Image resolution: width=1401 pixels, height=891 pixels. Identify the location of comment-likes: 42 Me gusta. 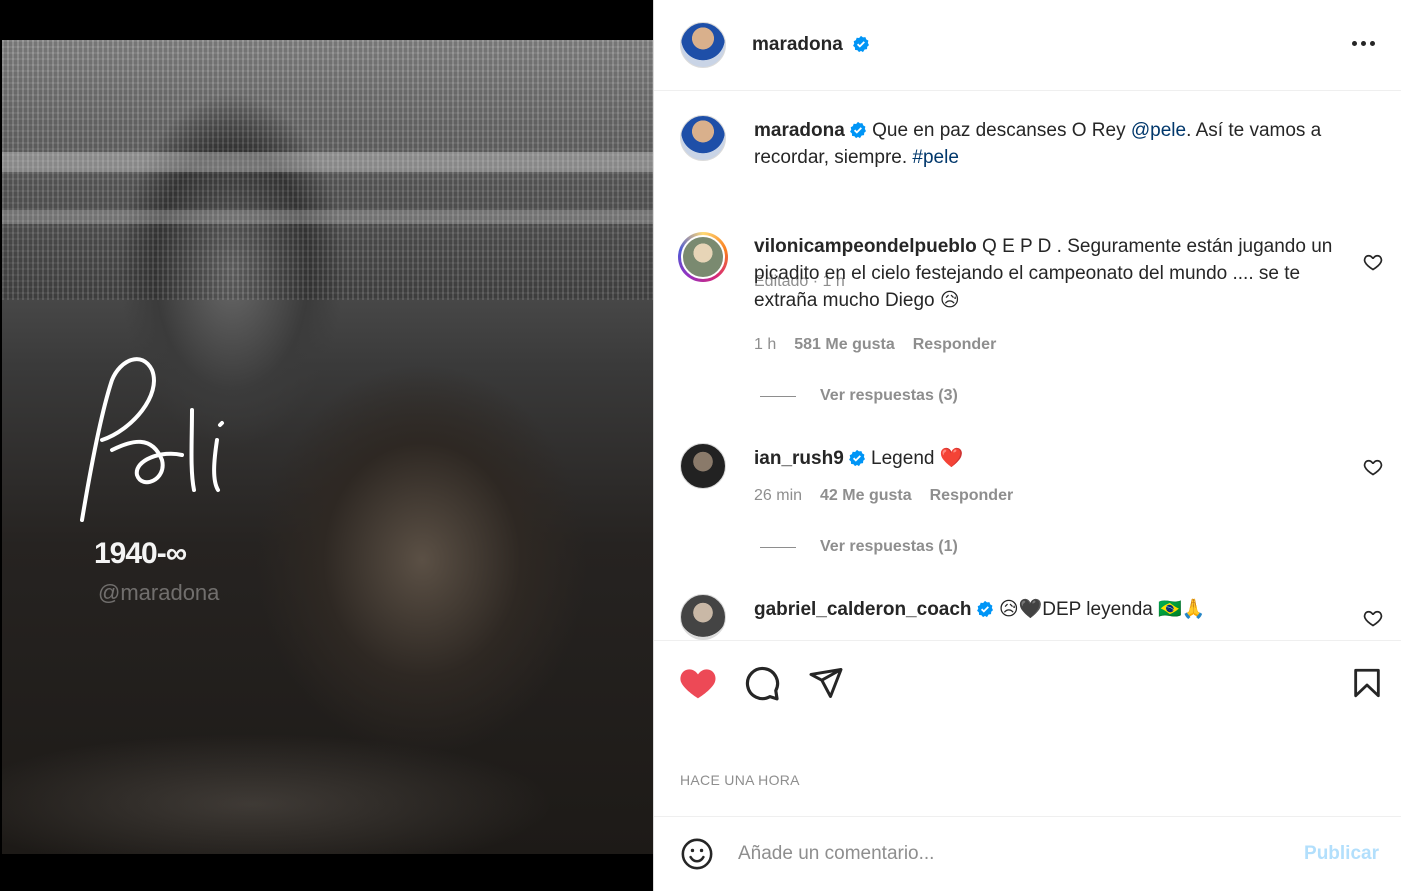
(866, 496).